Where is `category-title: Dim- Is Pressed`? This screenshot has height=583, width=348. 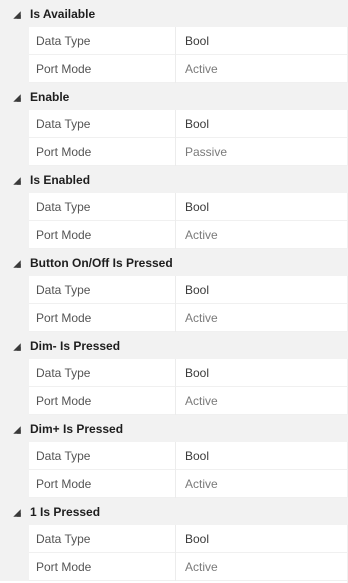 category-title: Dim- Is Pressed is located at coordinates (75, 345).